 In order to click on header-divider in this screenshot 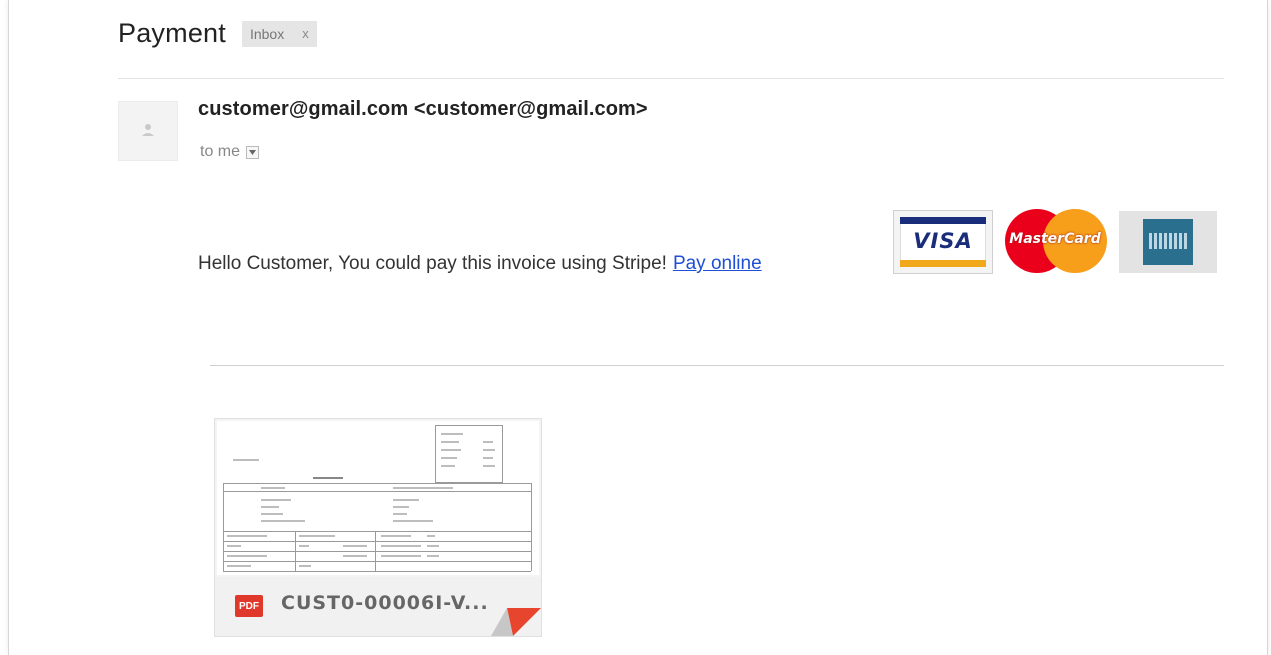, I will do `click(671, 78)`.